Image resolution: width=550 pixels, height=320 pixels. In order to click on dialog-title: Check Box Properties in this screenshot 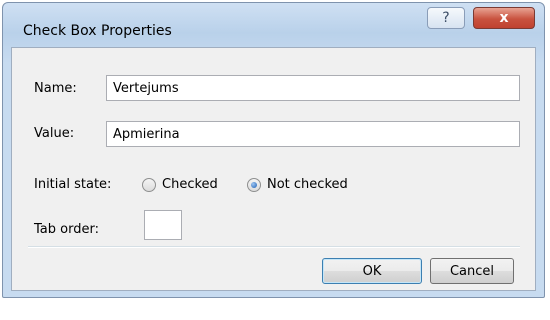, I will do `click(97, 31)`.